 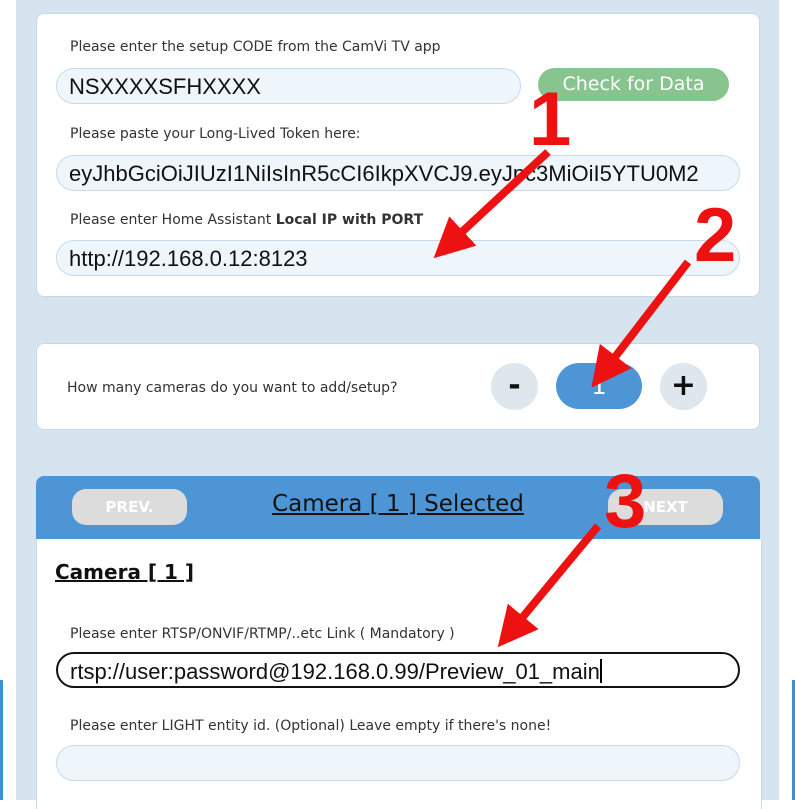 What do you see at coordinates (715, 235) in the screenshot?
I see `annotation-number-2: 2` at bounding box center [715, 235].